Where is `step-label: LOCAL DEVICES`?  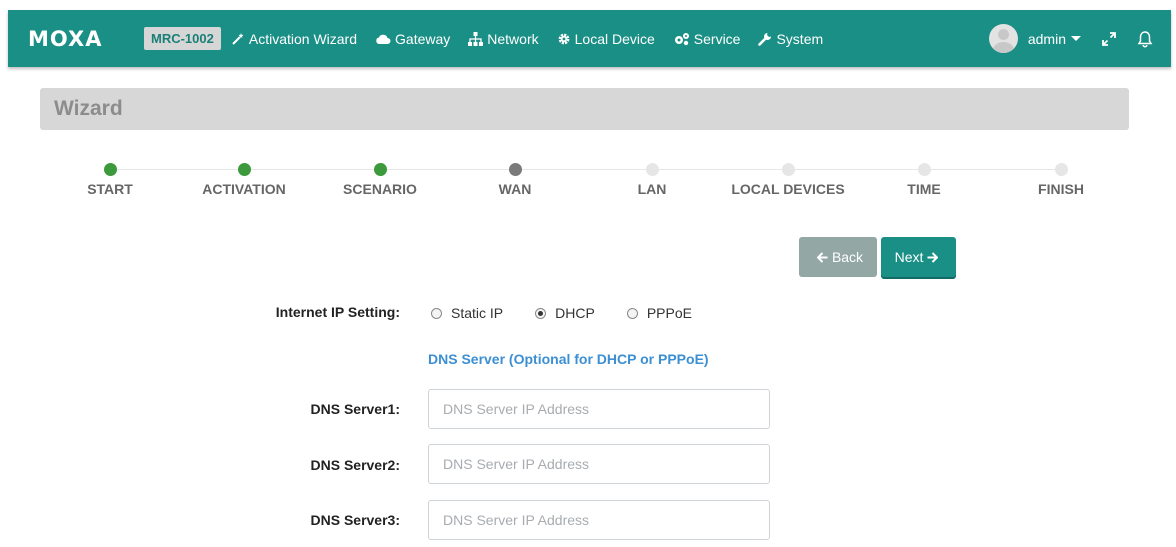
step-label: LOCAL DEVICES is located at coordinates (788, 189).